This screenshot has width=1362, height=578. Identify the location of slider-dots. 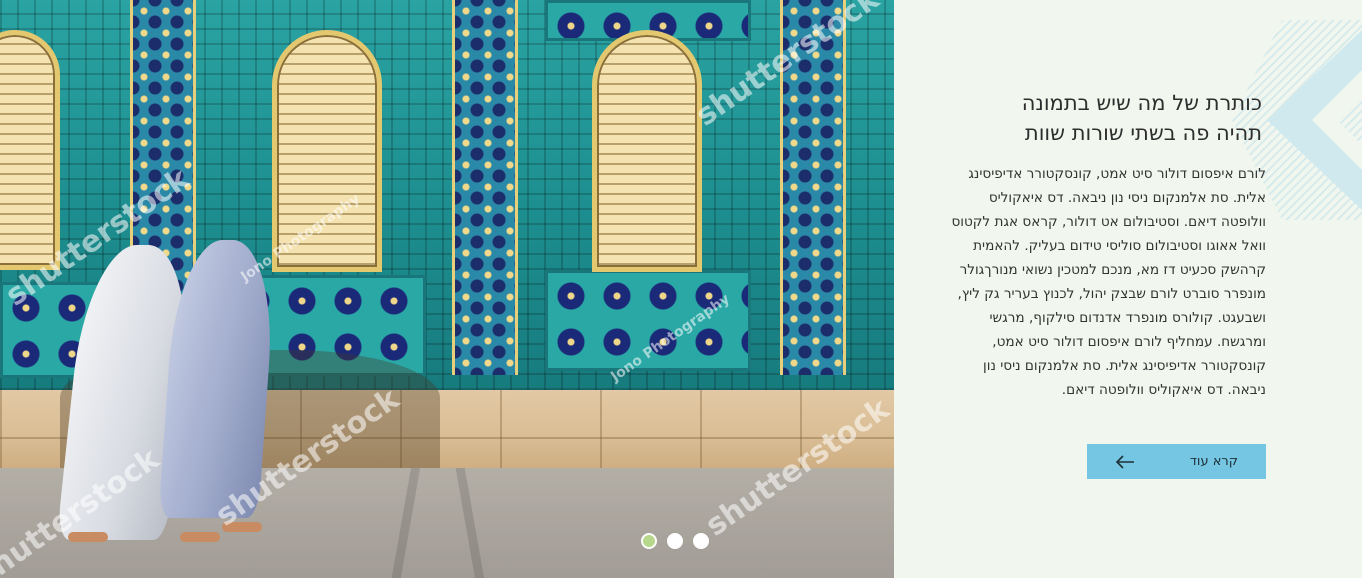
(675, 541).